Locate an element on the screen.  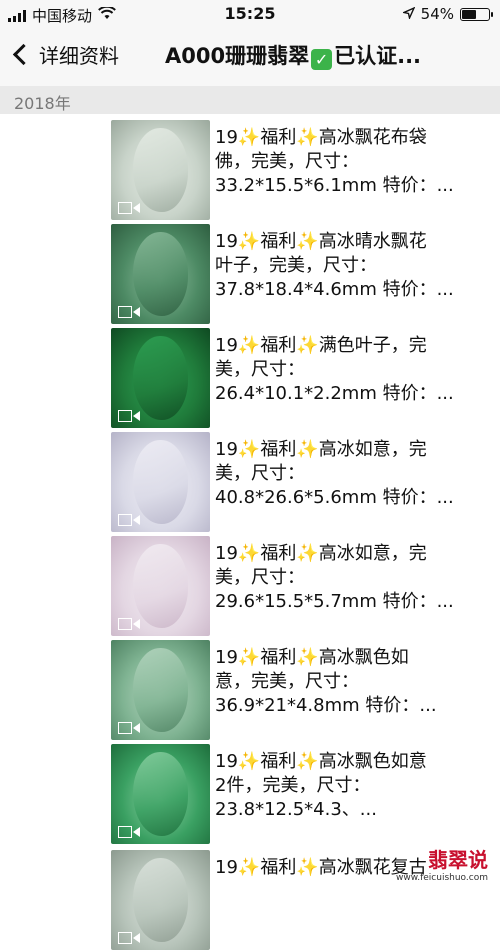
back-label: 详细资料 is located at coordinates (79, 56).